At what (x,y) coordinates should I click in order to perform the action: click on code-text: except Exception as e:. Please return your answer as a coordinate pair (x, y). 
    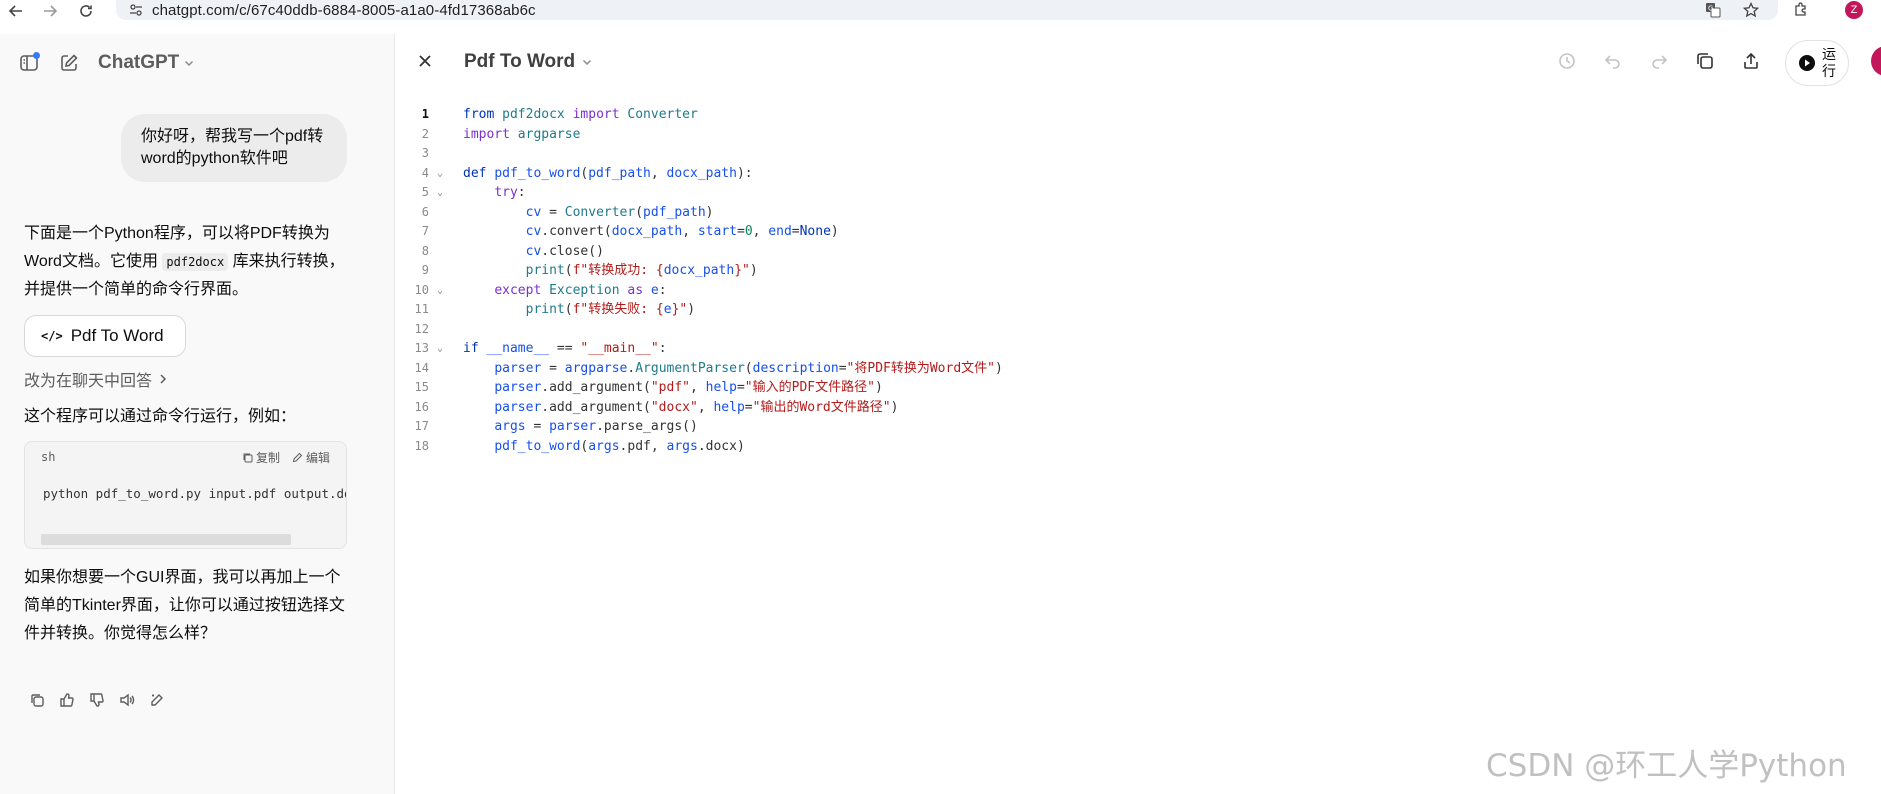
    Looking at the image, I should click on (580, 290).